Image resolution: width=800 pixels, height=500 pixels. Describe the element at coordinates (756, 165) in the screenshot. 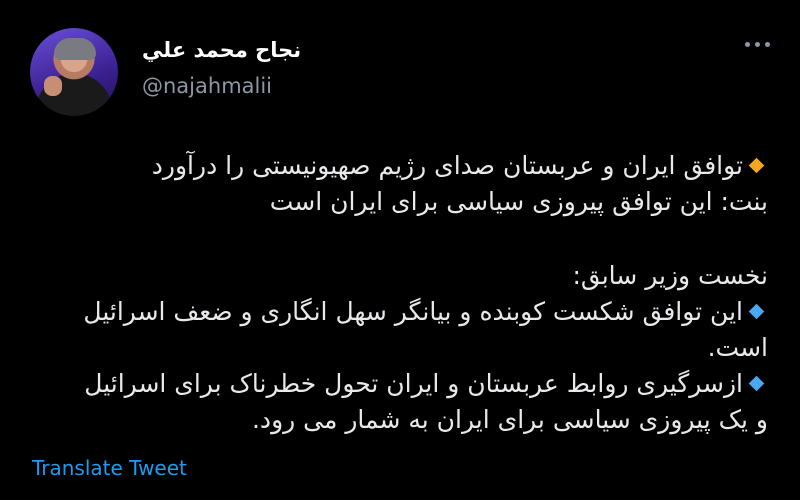

I see `orange-diamond-icon` at that location.